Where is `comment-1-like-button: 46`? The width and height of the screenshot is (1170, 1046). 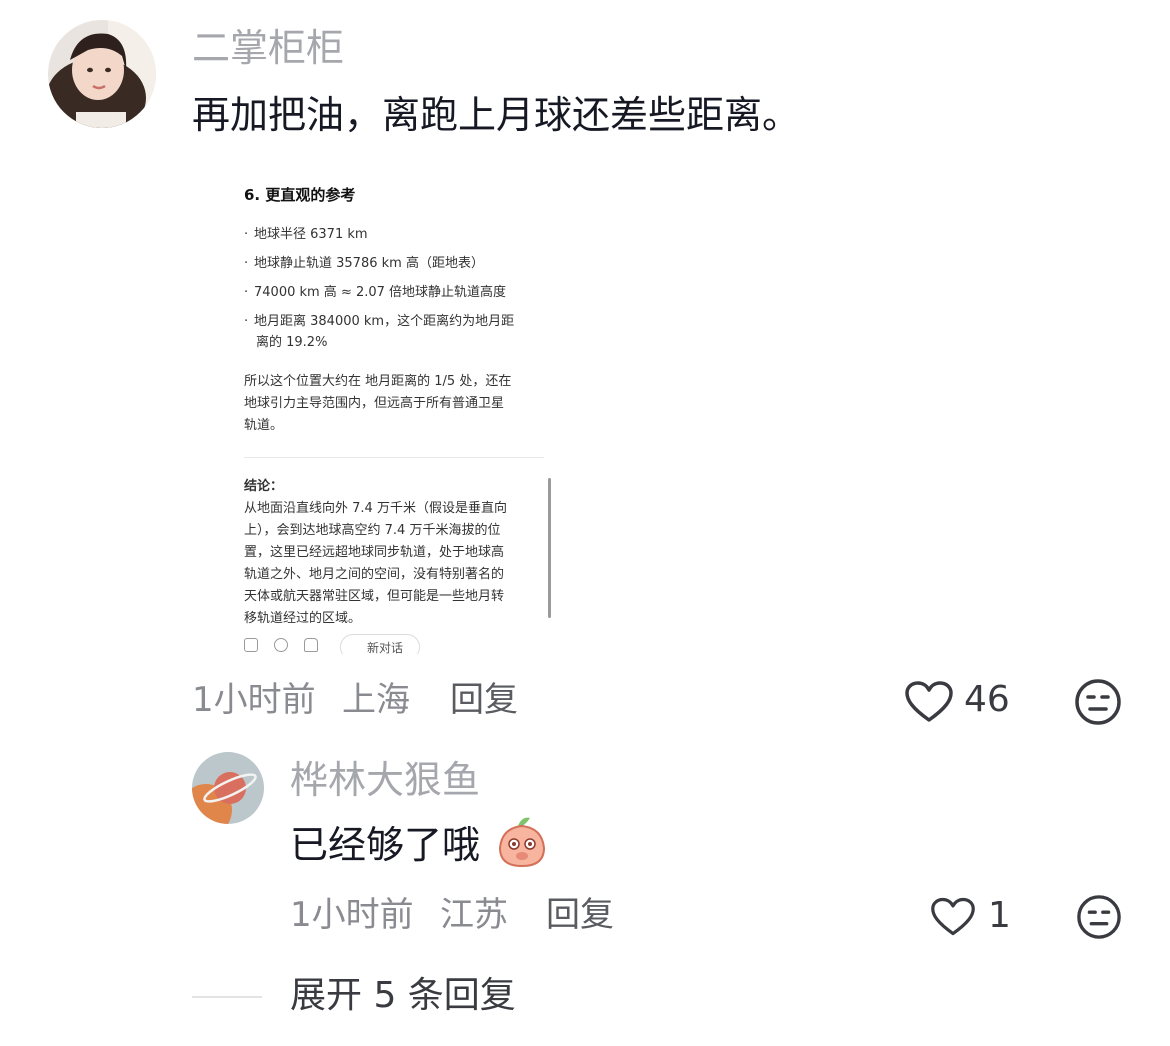
comment-1-like-button: 46 is located at coordinates (959, 701).